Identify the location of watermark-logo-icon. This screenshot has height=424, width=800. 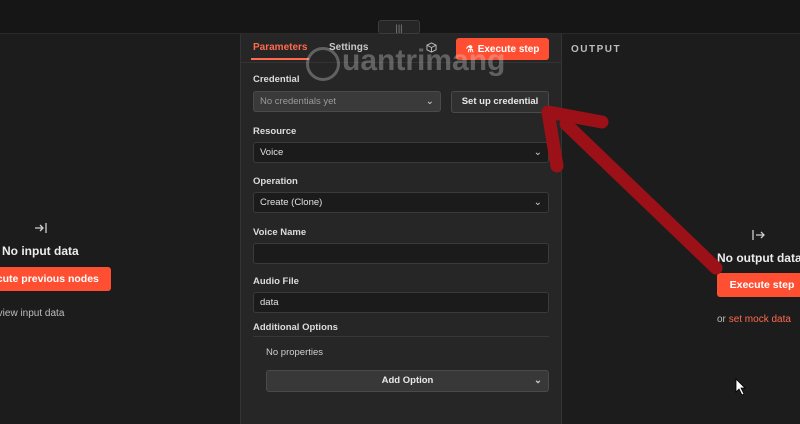
(323, 64).